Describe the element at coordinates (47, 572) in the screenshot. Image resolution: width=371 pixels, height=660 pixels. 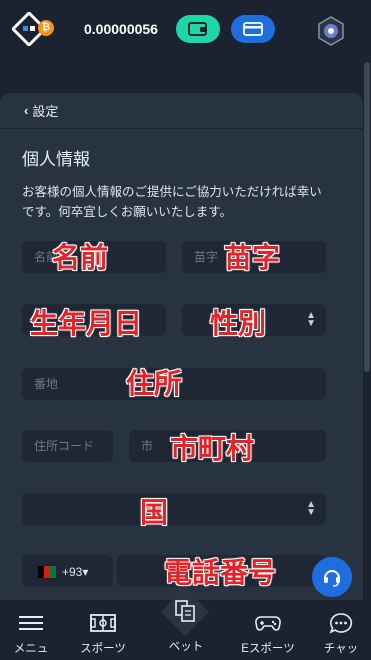
I see `afghanistan-flag-icon` at that location.